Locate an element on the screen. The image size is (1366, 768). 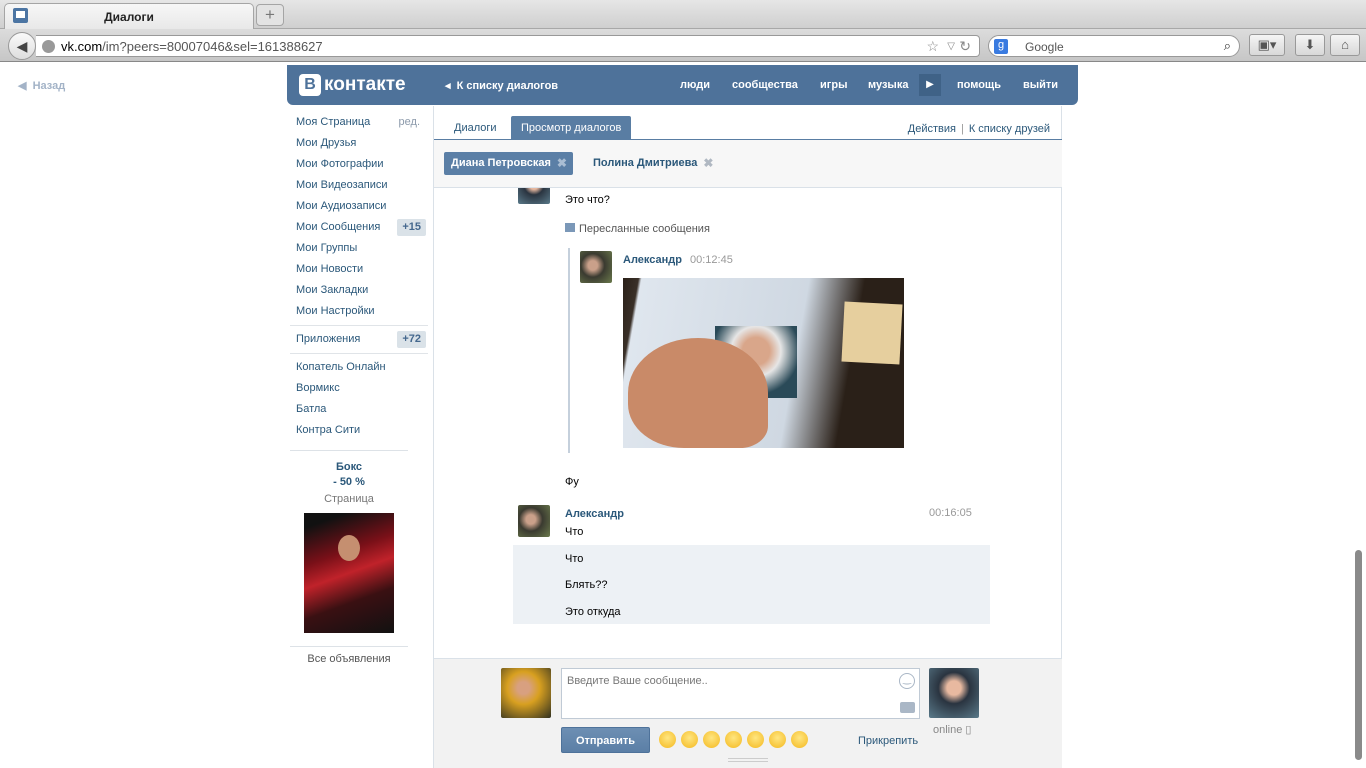
edit-link: ред. is located at coordinates (409, 122).